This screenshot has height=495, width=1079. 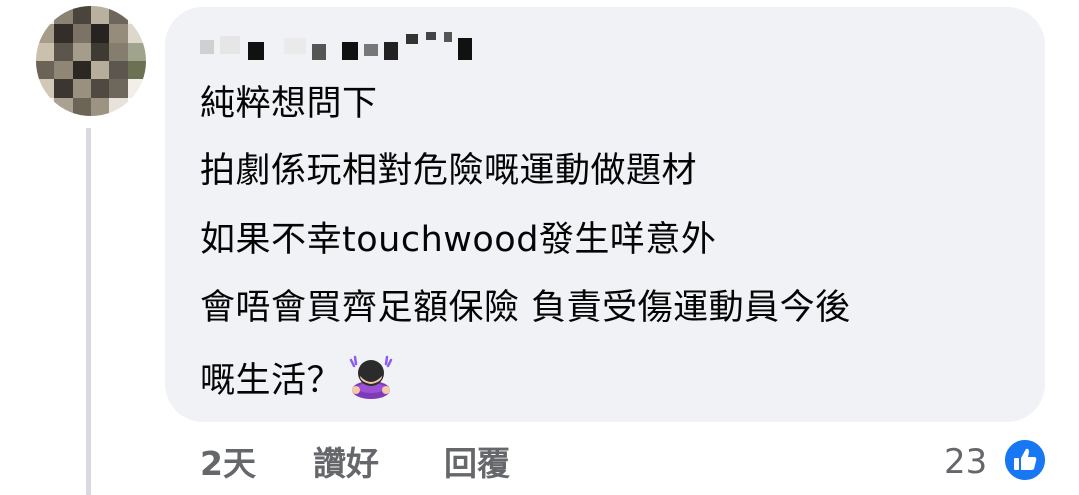 I want to click on comment-line-5: 嘅生活？, so click(x=297, y=378).